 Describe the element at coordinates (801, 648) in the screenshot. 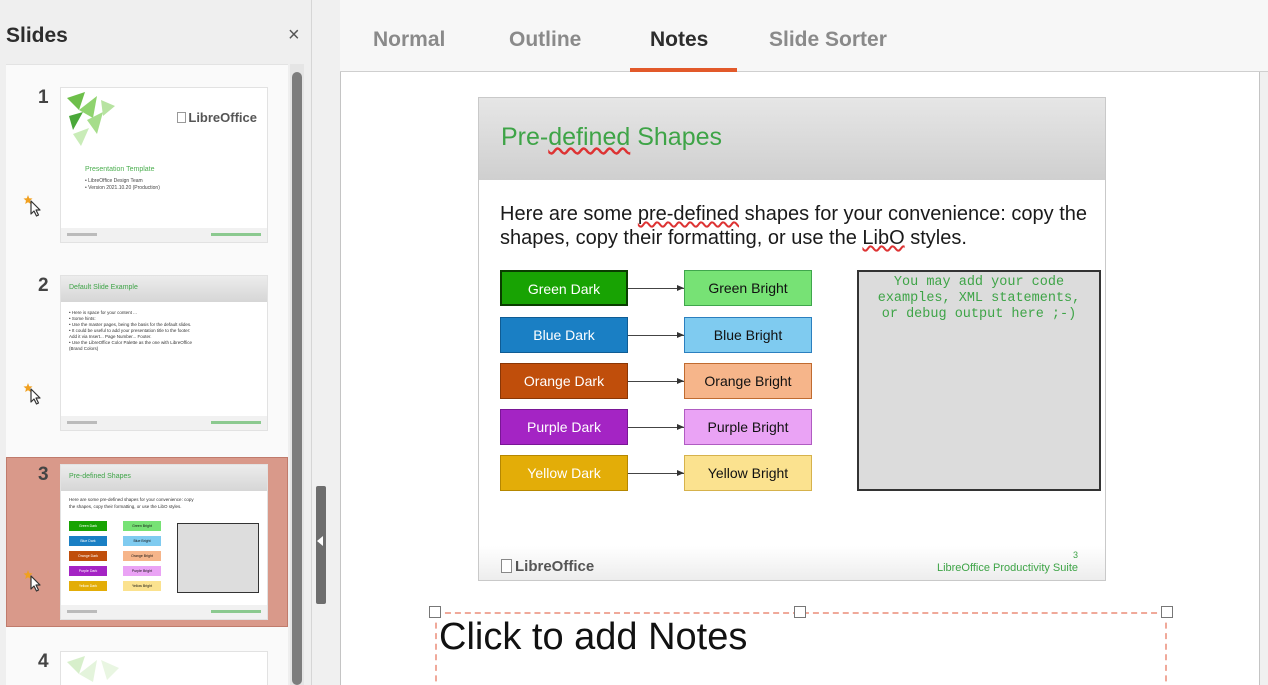

I see `notes-placeholder: Click to add Notes` at that location.